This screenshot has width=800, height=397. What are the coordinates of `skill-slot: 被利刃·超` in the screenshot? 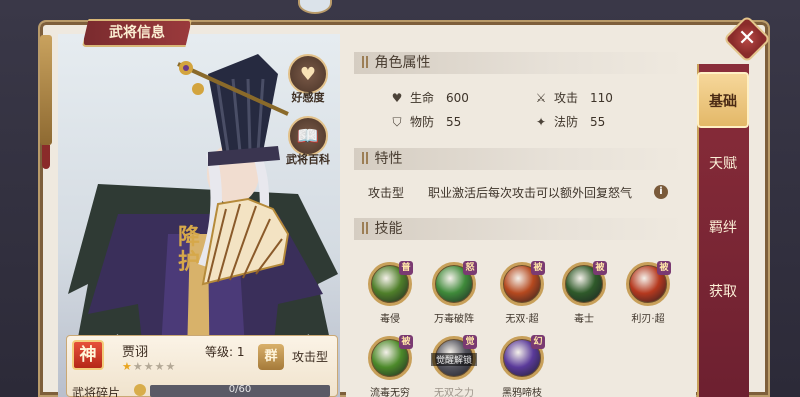 It's located at (648, 293).